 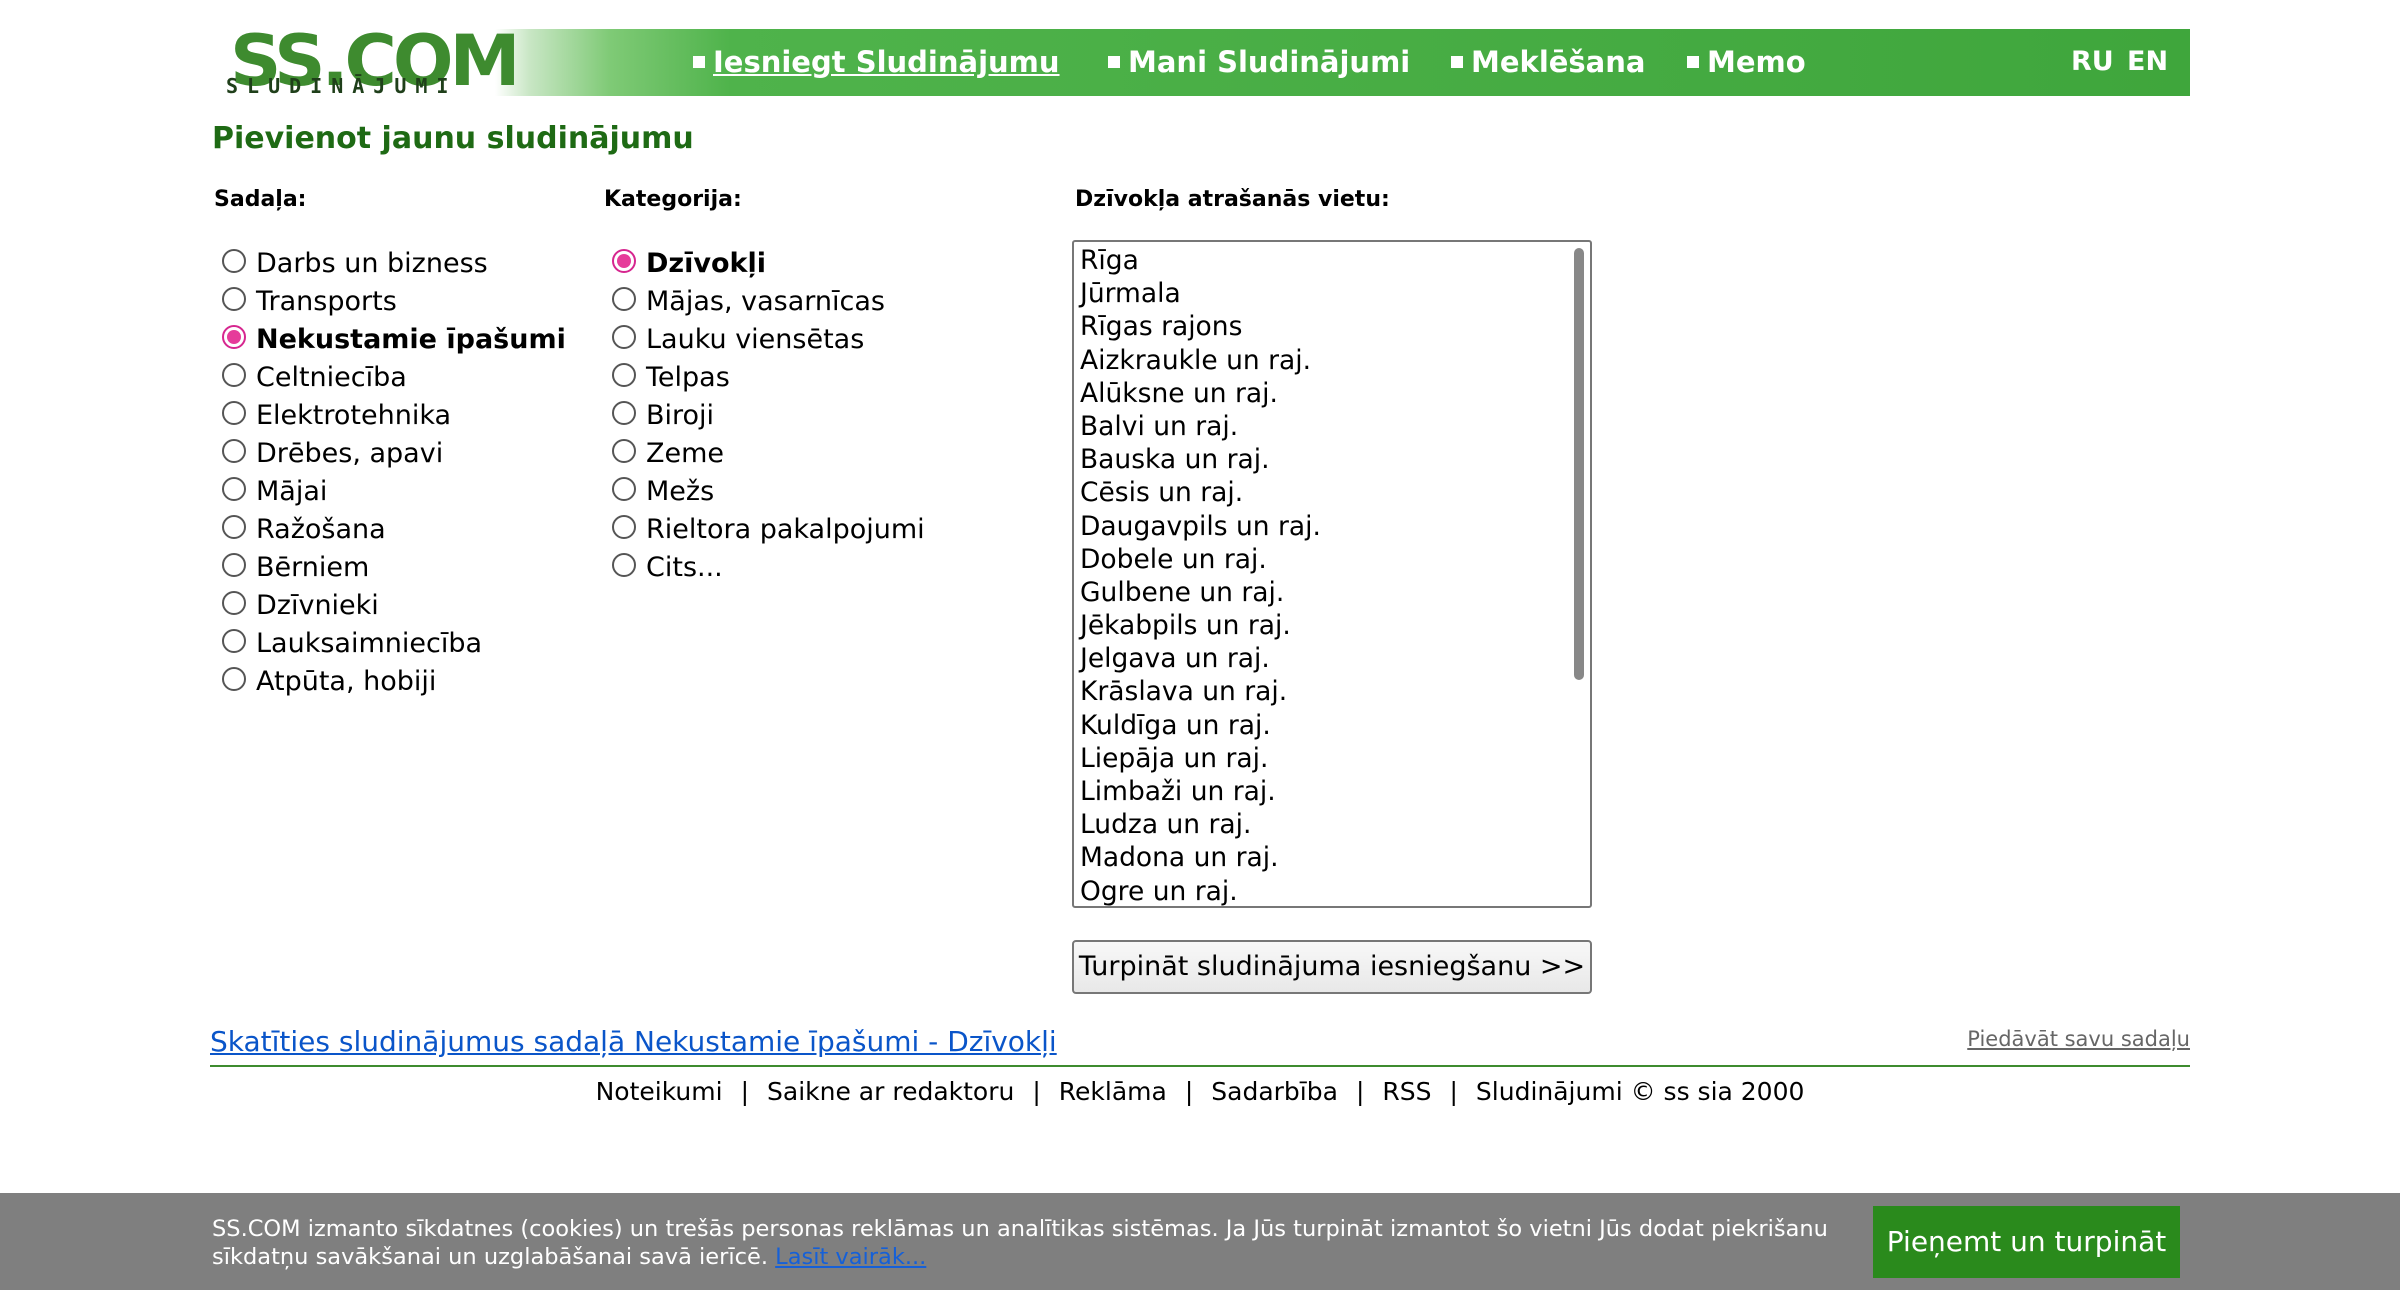 I want to click on radio-label: Transports, so click(x=326, y=301).